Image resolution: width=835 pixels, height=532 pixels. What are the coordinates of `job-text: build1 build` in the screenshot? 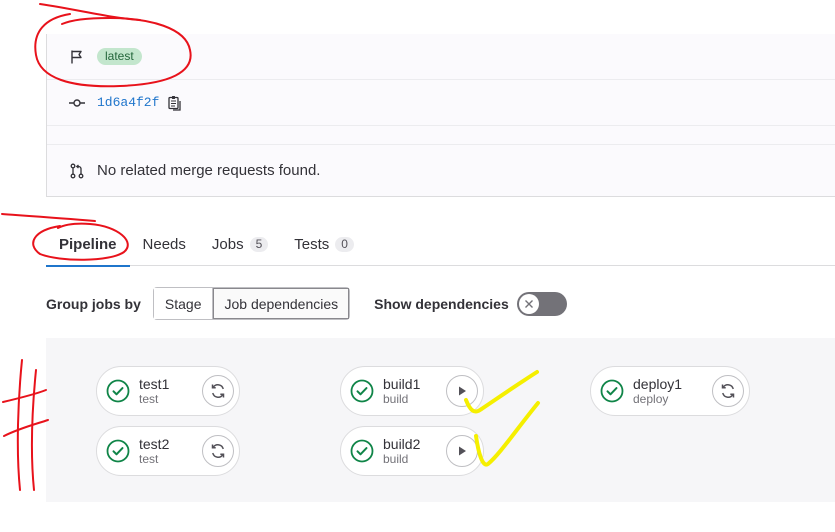 It's located at (414, 391).